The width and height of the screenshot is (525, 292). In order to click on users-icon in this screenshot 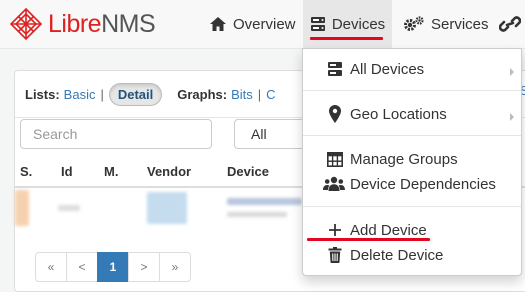, I will do `click(334, 184)`.